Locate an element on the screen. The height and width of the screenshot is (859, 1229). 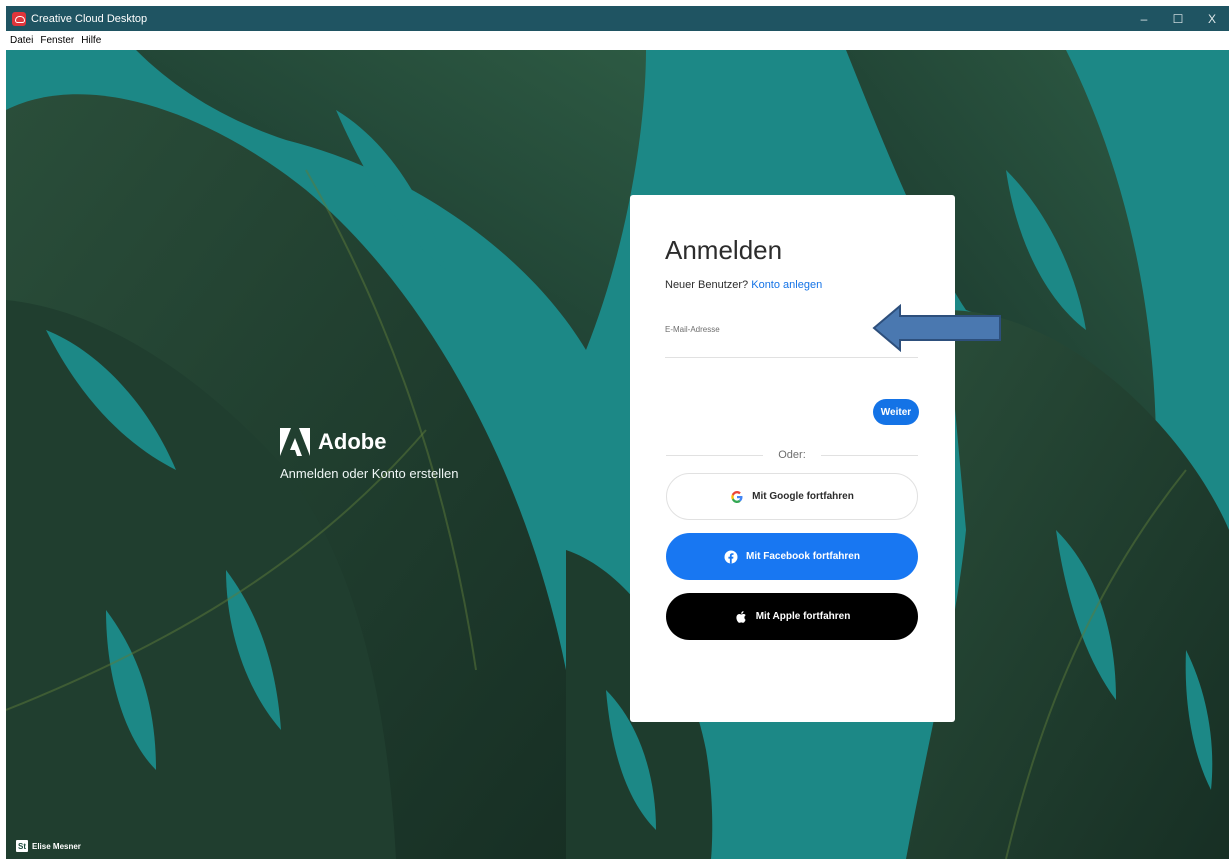
adobe-logo-icon is located at coordinates (295, 442).